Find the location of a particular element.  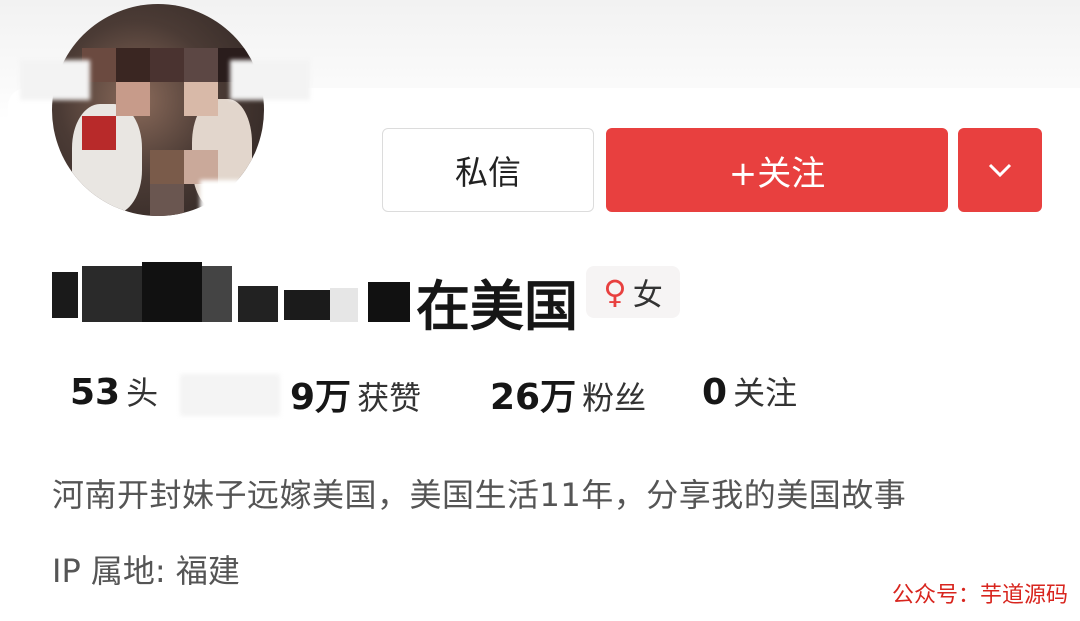

stat-fans-label: 粉丝 is located at coordinates (614, 398).